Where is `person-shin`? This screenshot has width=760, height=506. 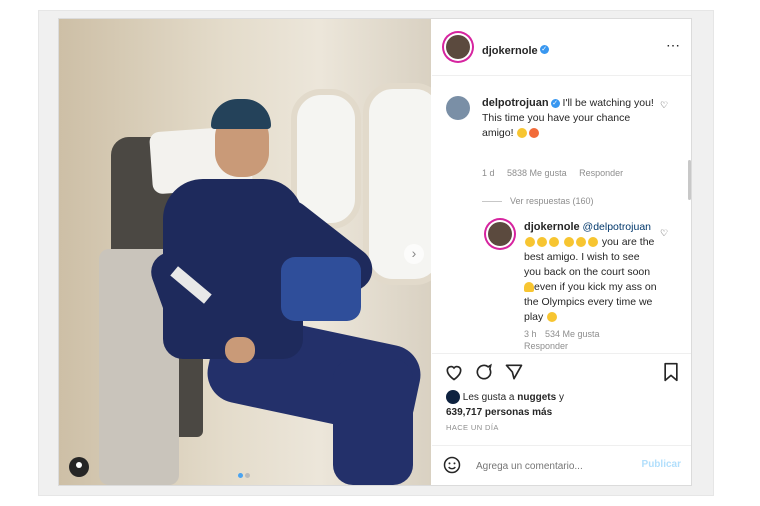
person-shin is located at coordinates (373, 422).